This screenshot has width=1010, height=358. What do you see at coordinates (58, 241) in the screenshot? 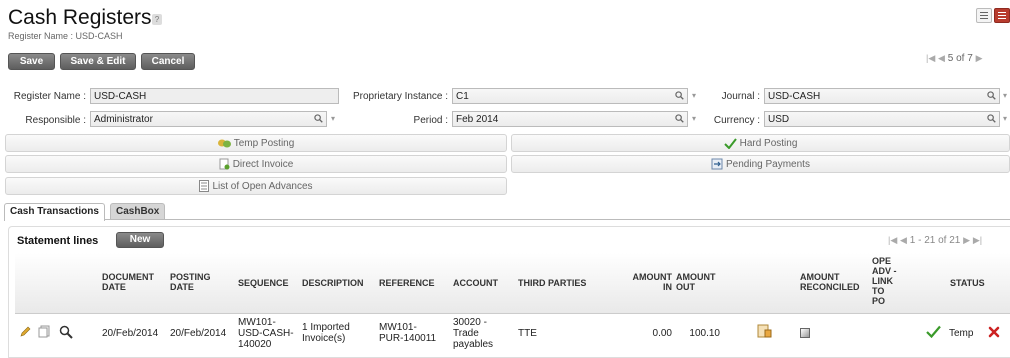
I see `statement-lines-title: Statement lines` at bounding box center [58, 241].